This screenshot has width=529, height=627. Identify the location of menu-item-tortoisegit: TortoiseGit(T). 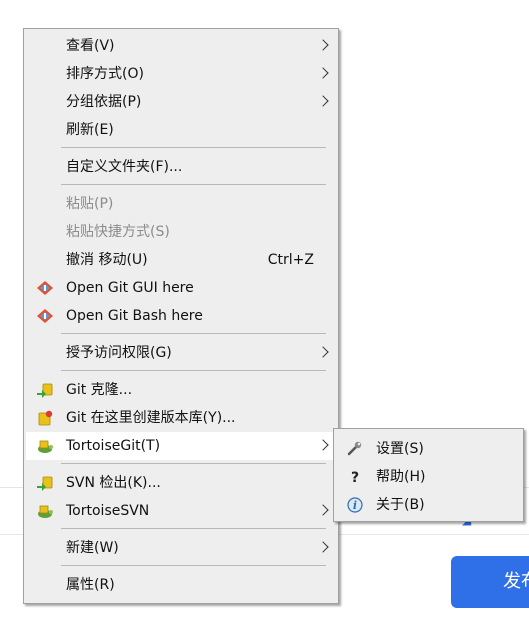
(181, 446).